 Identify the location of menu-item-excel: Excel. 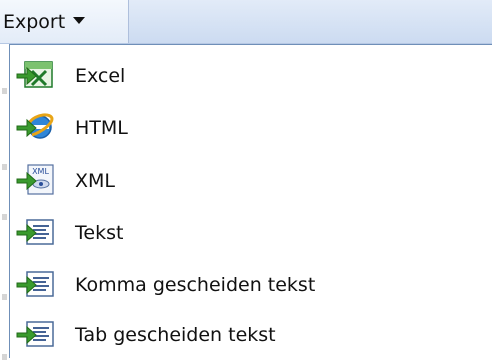
(251, 76).